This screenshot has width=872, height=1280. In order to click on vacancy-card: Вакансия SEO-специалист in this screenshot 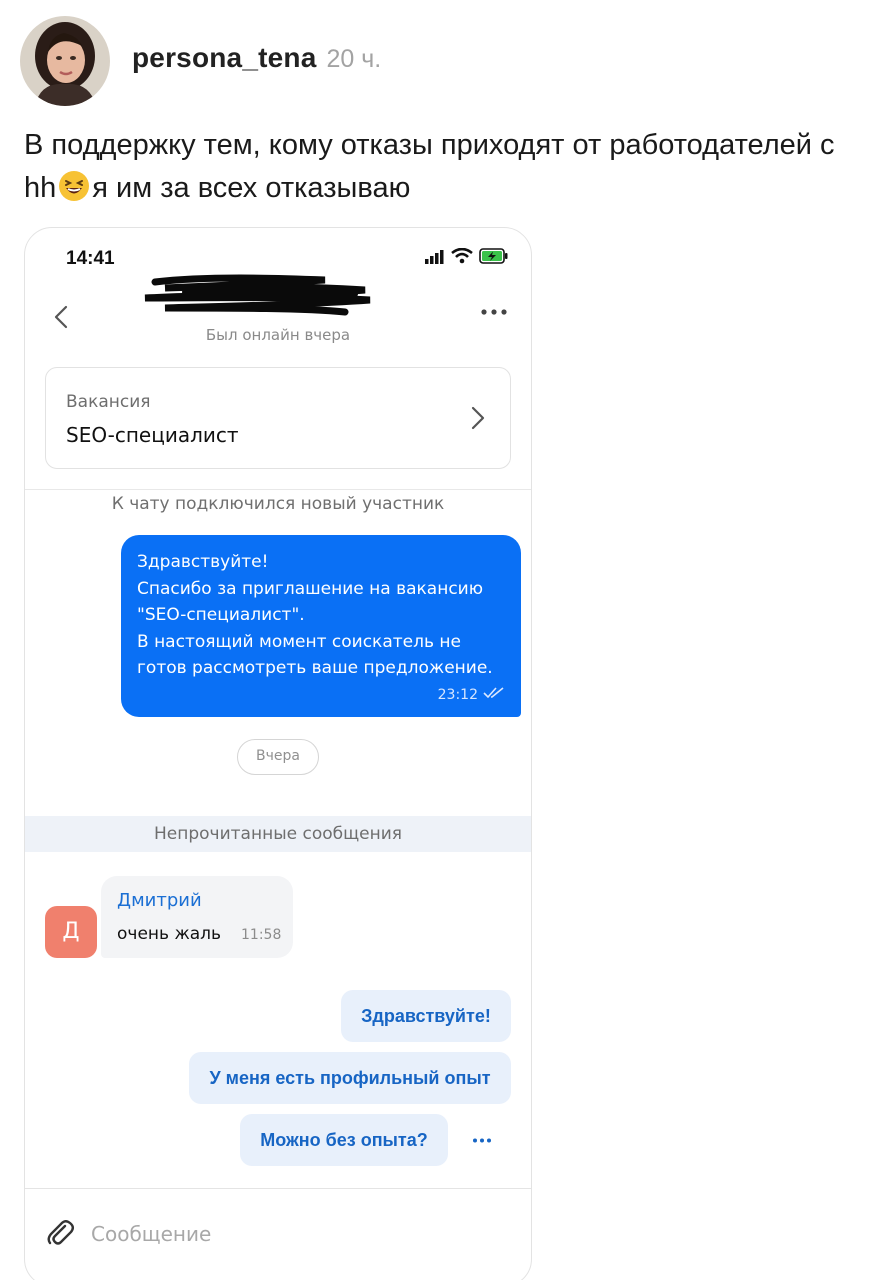, I will do `click(278, 418)`.